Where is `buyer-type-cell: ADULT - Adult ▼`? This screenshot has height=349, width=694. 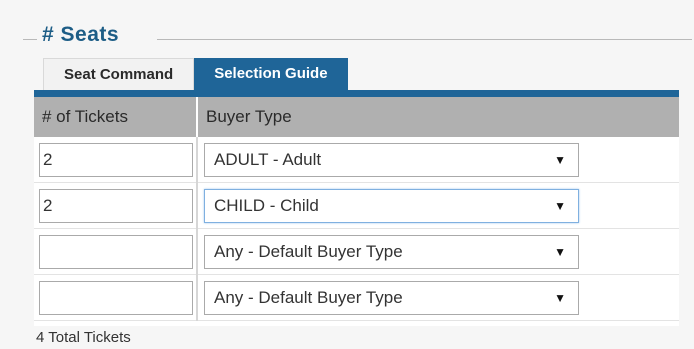
buyer-type-cell: ADULT - Adult ▼ is located at coordinates (438, 160).